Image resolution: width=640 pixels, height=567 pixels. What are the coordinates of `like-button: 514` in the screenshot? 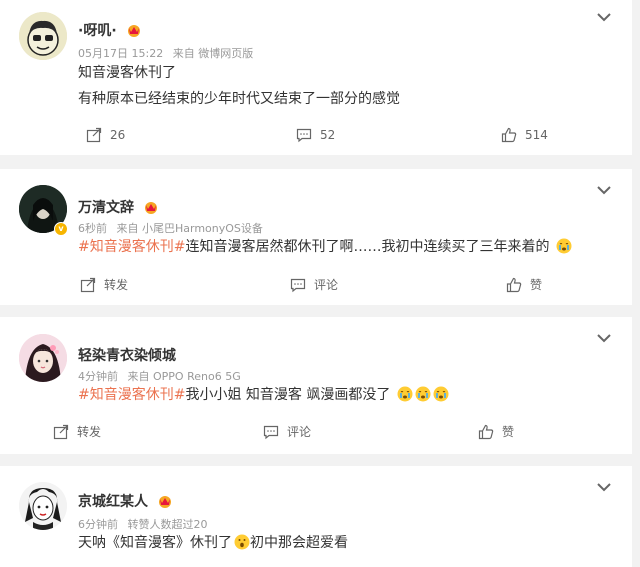 It's located at (524, 135).